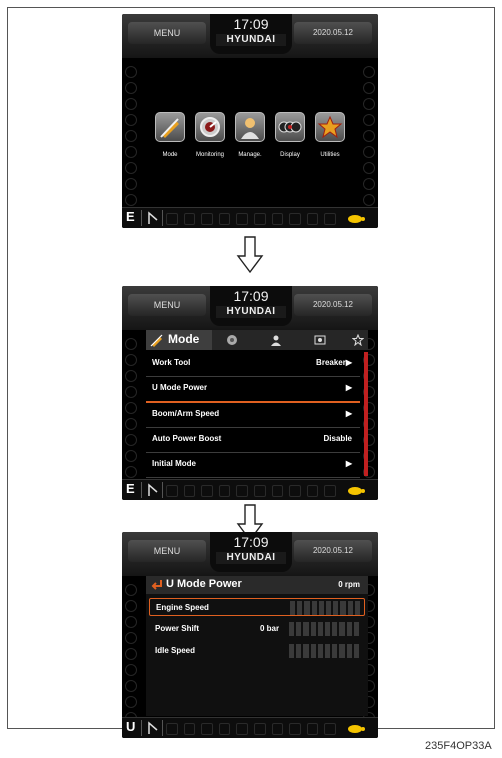 Image resolution: width=502 pixels, height=758 pixels. What do you see at coordinates (257, 651) in the screenshot?
I see `list-item-idle-speed: Idle Speed` at bounding box center [257, 651].